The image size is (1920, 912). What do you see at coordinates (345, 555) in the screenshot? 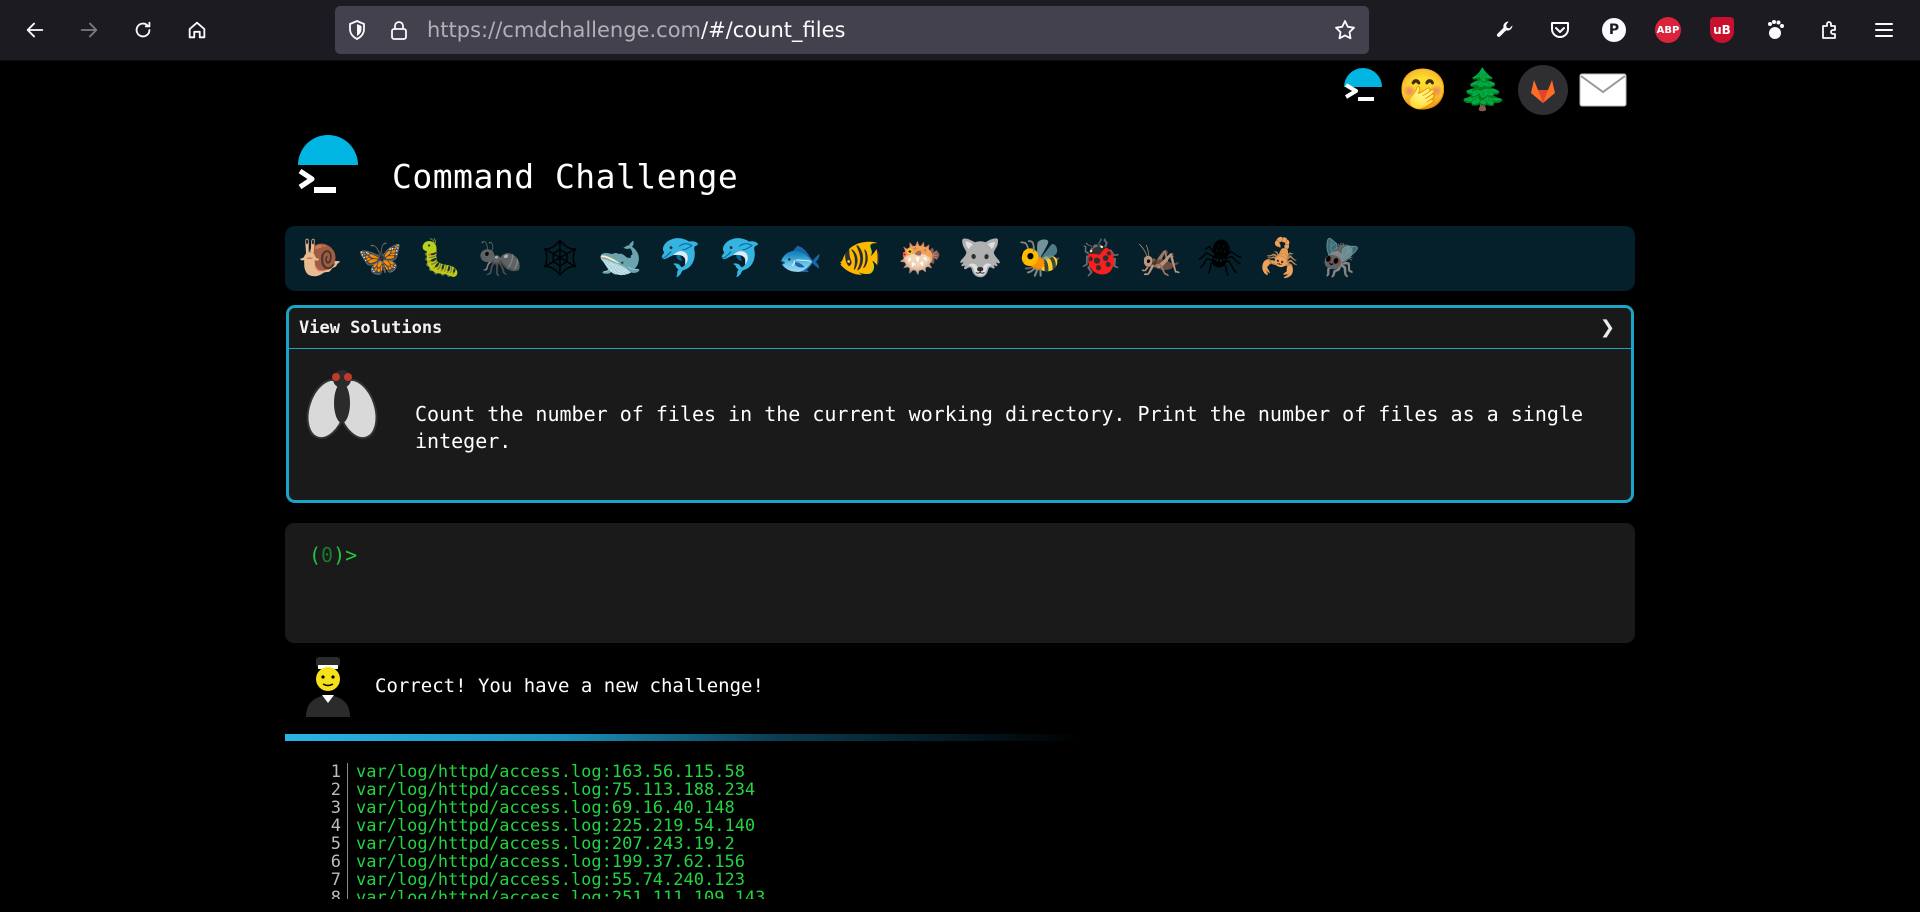
I see `prompt-close: )>` at bounding box center [345, 555].